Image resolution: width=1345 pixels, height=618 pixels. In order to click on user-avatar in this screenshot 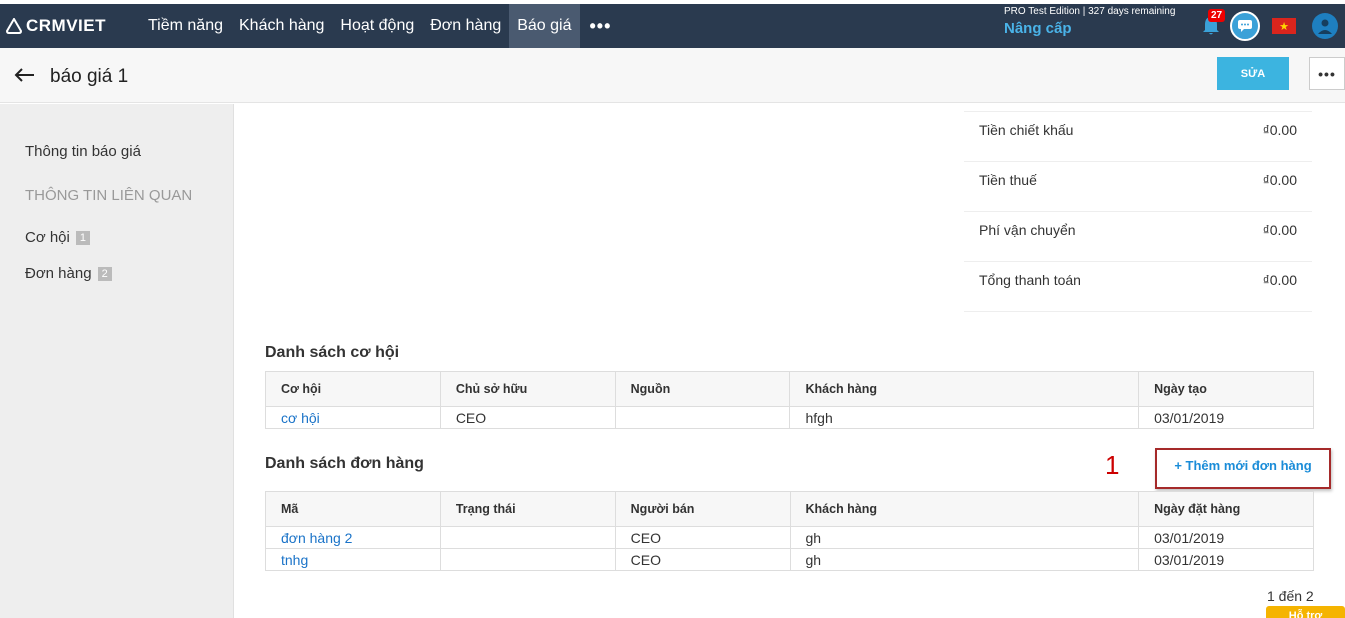, I will do `click(1325, 26)`.